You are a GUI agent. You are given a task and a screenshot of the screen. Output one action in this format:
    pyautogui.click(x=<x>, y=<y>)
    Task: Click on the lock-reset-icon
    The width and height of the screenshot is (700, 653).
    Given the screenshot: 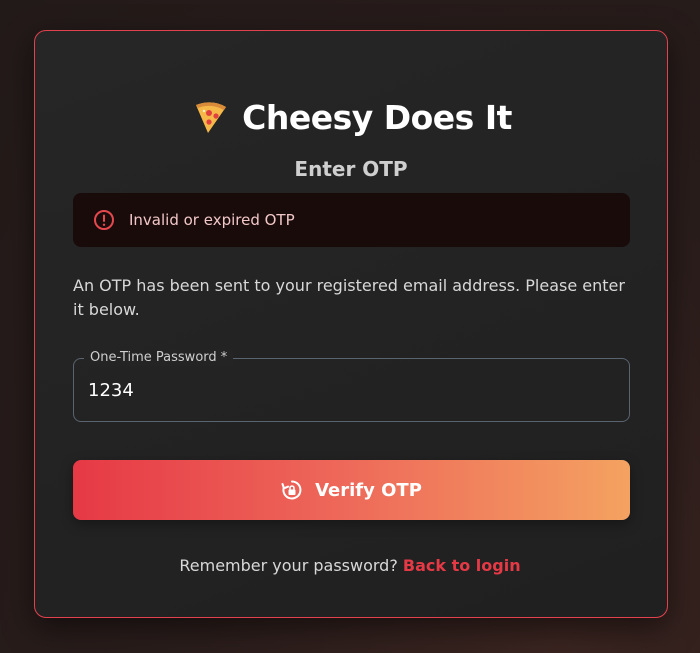 What is the action you would take?
    pyautogui.click(x=292, y=490)
    